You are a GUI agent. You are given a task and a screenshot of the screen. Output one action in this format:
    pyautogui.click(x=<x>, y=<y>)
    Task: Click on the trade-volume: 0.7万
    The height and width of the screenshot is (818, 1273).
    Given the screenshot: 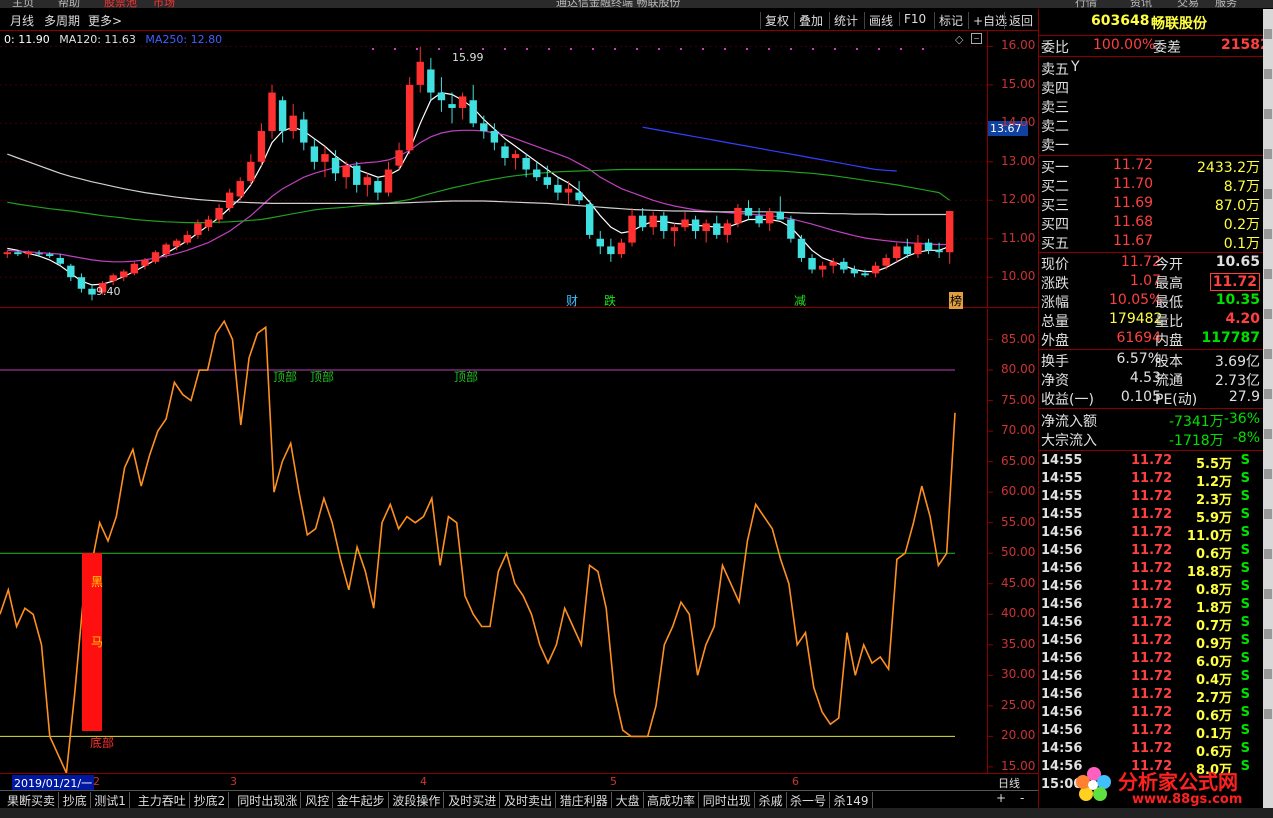 What is the action you would take?
    pyautogui.click(x=1213, y=626)
    